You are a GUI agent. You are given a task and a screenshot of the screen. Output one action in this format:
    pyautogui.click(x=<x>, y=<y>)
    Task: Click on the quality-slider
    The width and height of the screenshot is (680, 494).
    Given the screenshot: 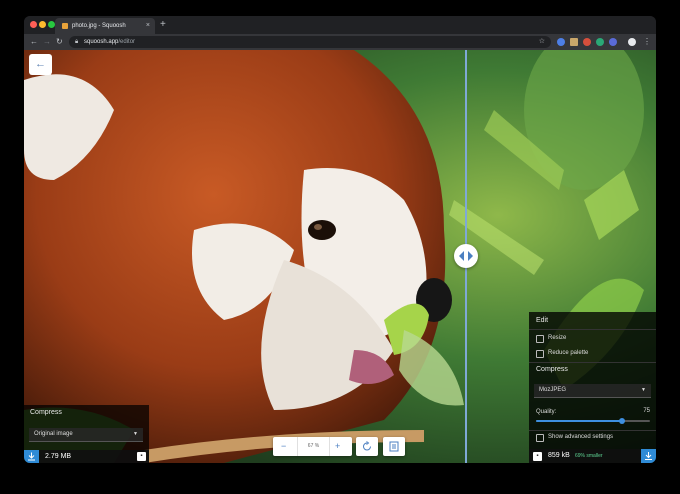 What is the action you would take?
    pyautogui.click(x=593, y=421)
    